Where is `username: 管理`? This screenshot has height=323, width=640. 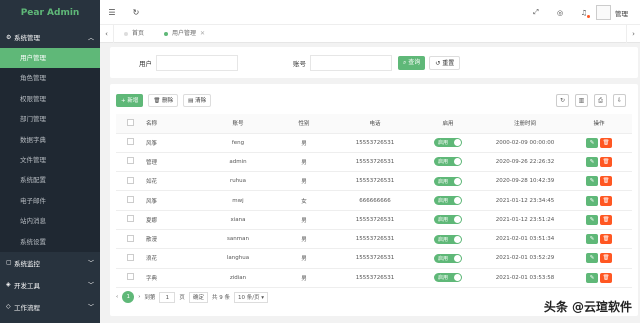 username: 管理 is located at coordinates (621, 13).